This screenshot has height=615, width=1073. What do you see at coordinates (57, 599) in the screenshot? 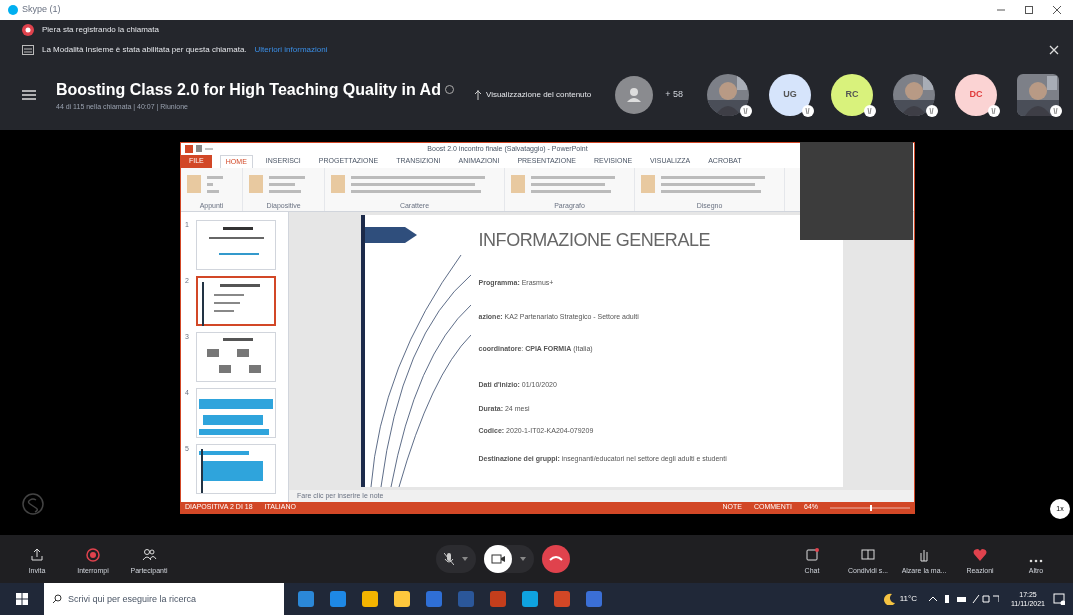
I see `search-icon` at bounding box center [57, 599].